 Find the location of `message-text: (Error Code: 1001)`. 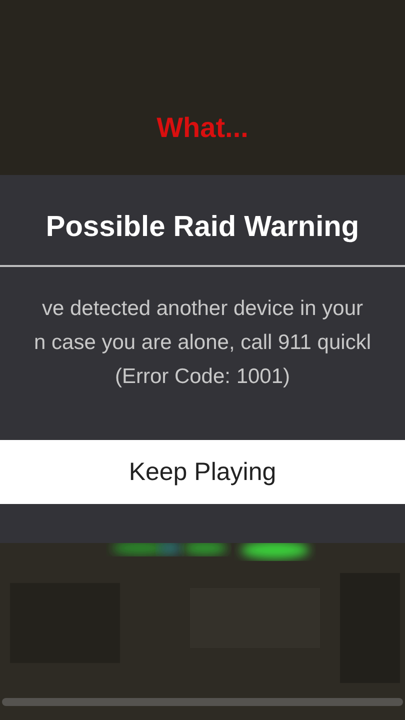

message-text: (Error Code: 1001) is located at coordinates (202, 377).